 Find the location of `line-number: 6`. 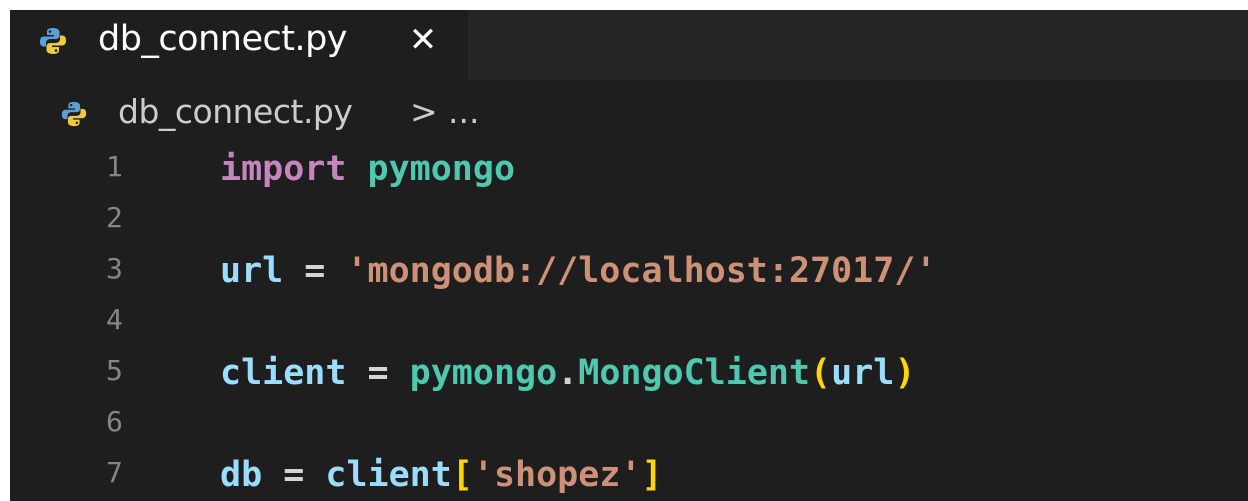

line-number: 6 is located at coordinates (114, 421).